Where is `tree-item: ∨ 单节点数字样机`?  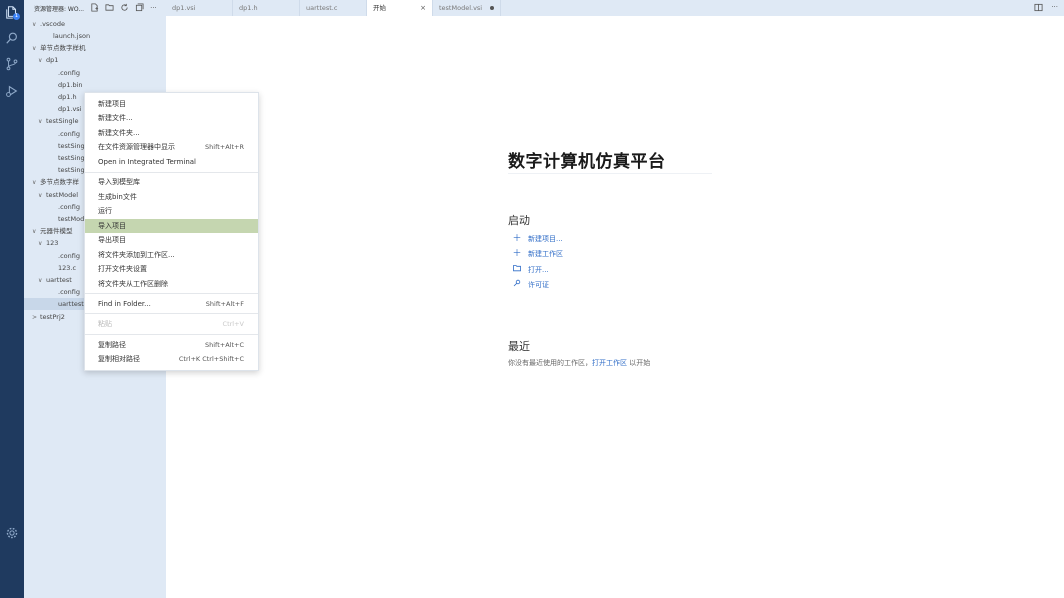
tree-item: ∨ 单节点数字样机 is located at coordinates (95, 48).